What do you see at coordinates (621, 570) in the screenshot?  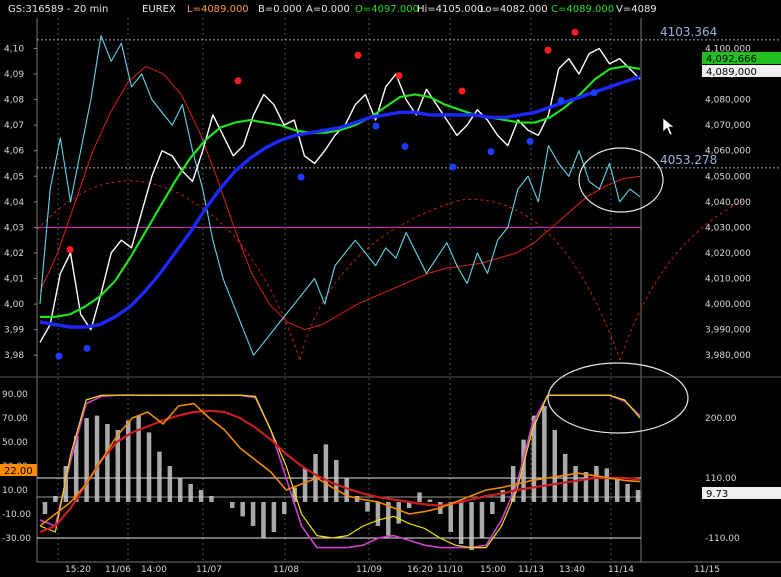 I see `time-tick-label: 11/14` at bounding box center [621, 570].